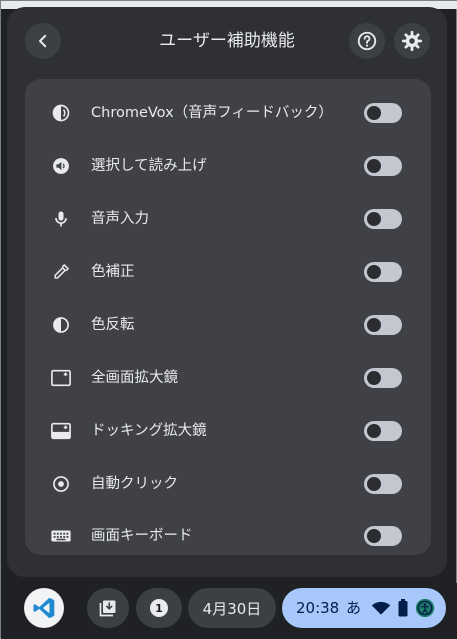  Describe the element at coordinates (61, 272) in the screenshot. I see `color-correction-icon` at that location.